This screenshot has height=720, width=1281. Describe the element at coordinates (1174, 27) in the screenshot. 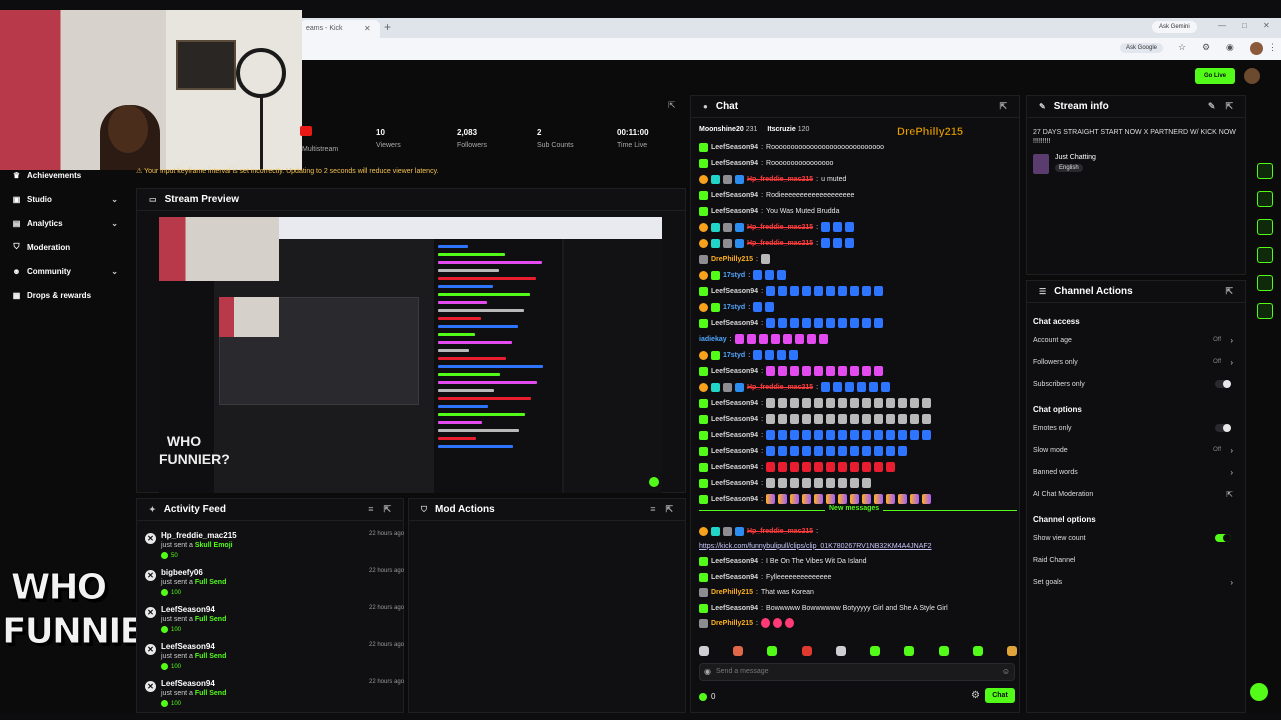

I see `ask-gemini-button: Ask Gemini` at that location.